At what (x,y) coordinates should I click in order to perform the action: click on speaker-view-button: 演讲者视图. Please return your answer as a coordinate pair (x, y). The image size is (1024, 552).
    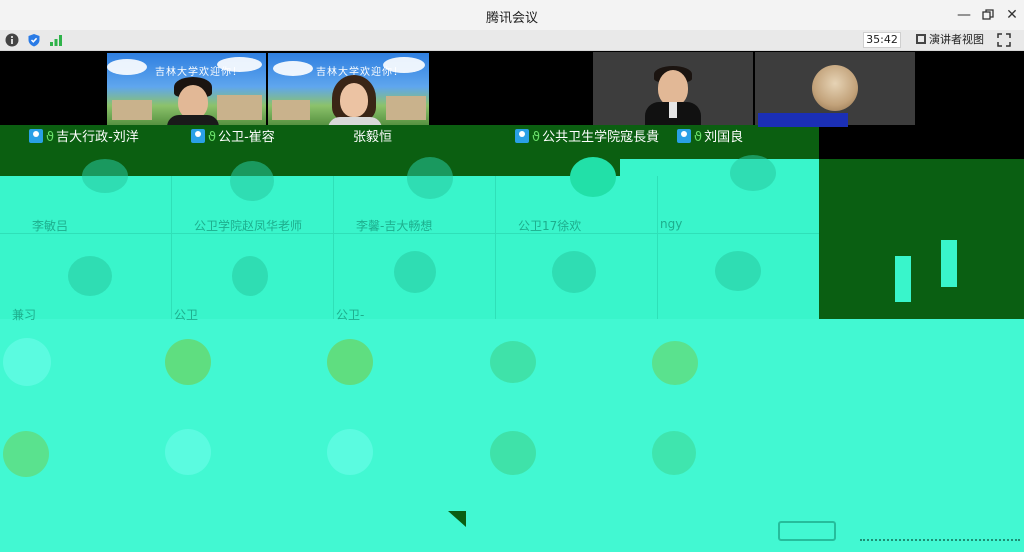
    Looking at the image, I should click on (950, 40).